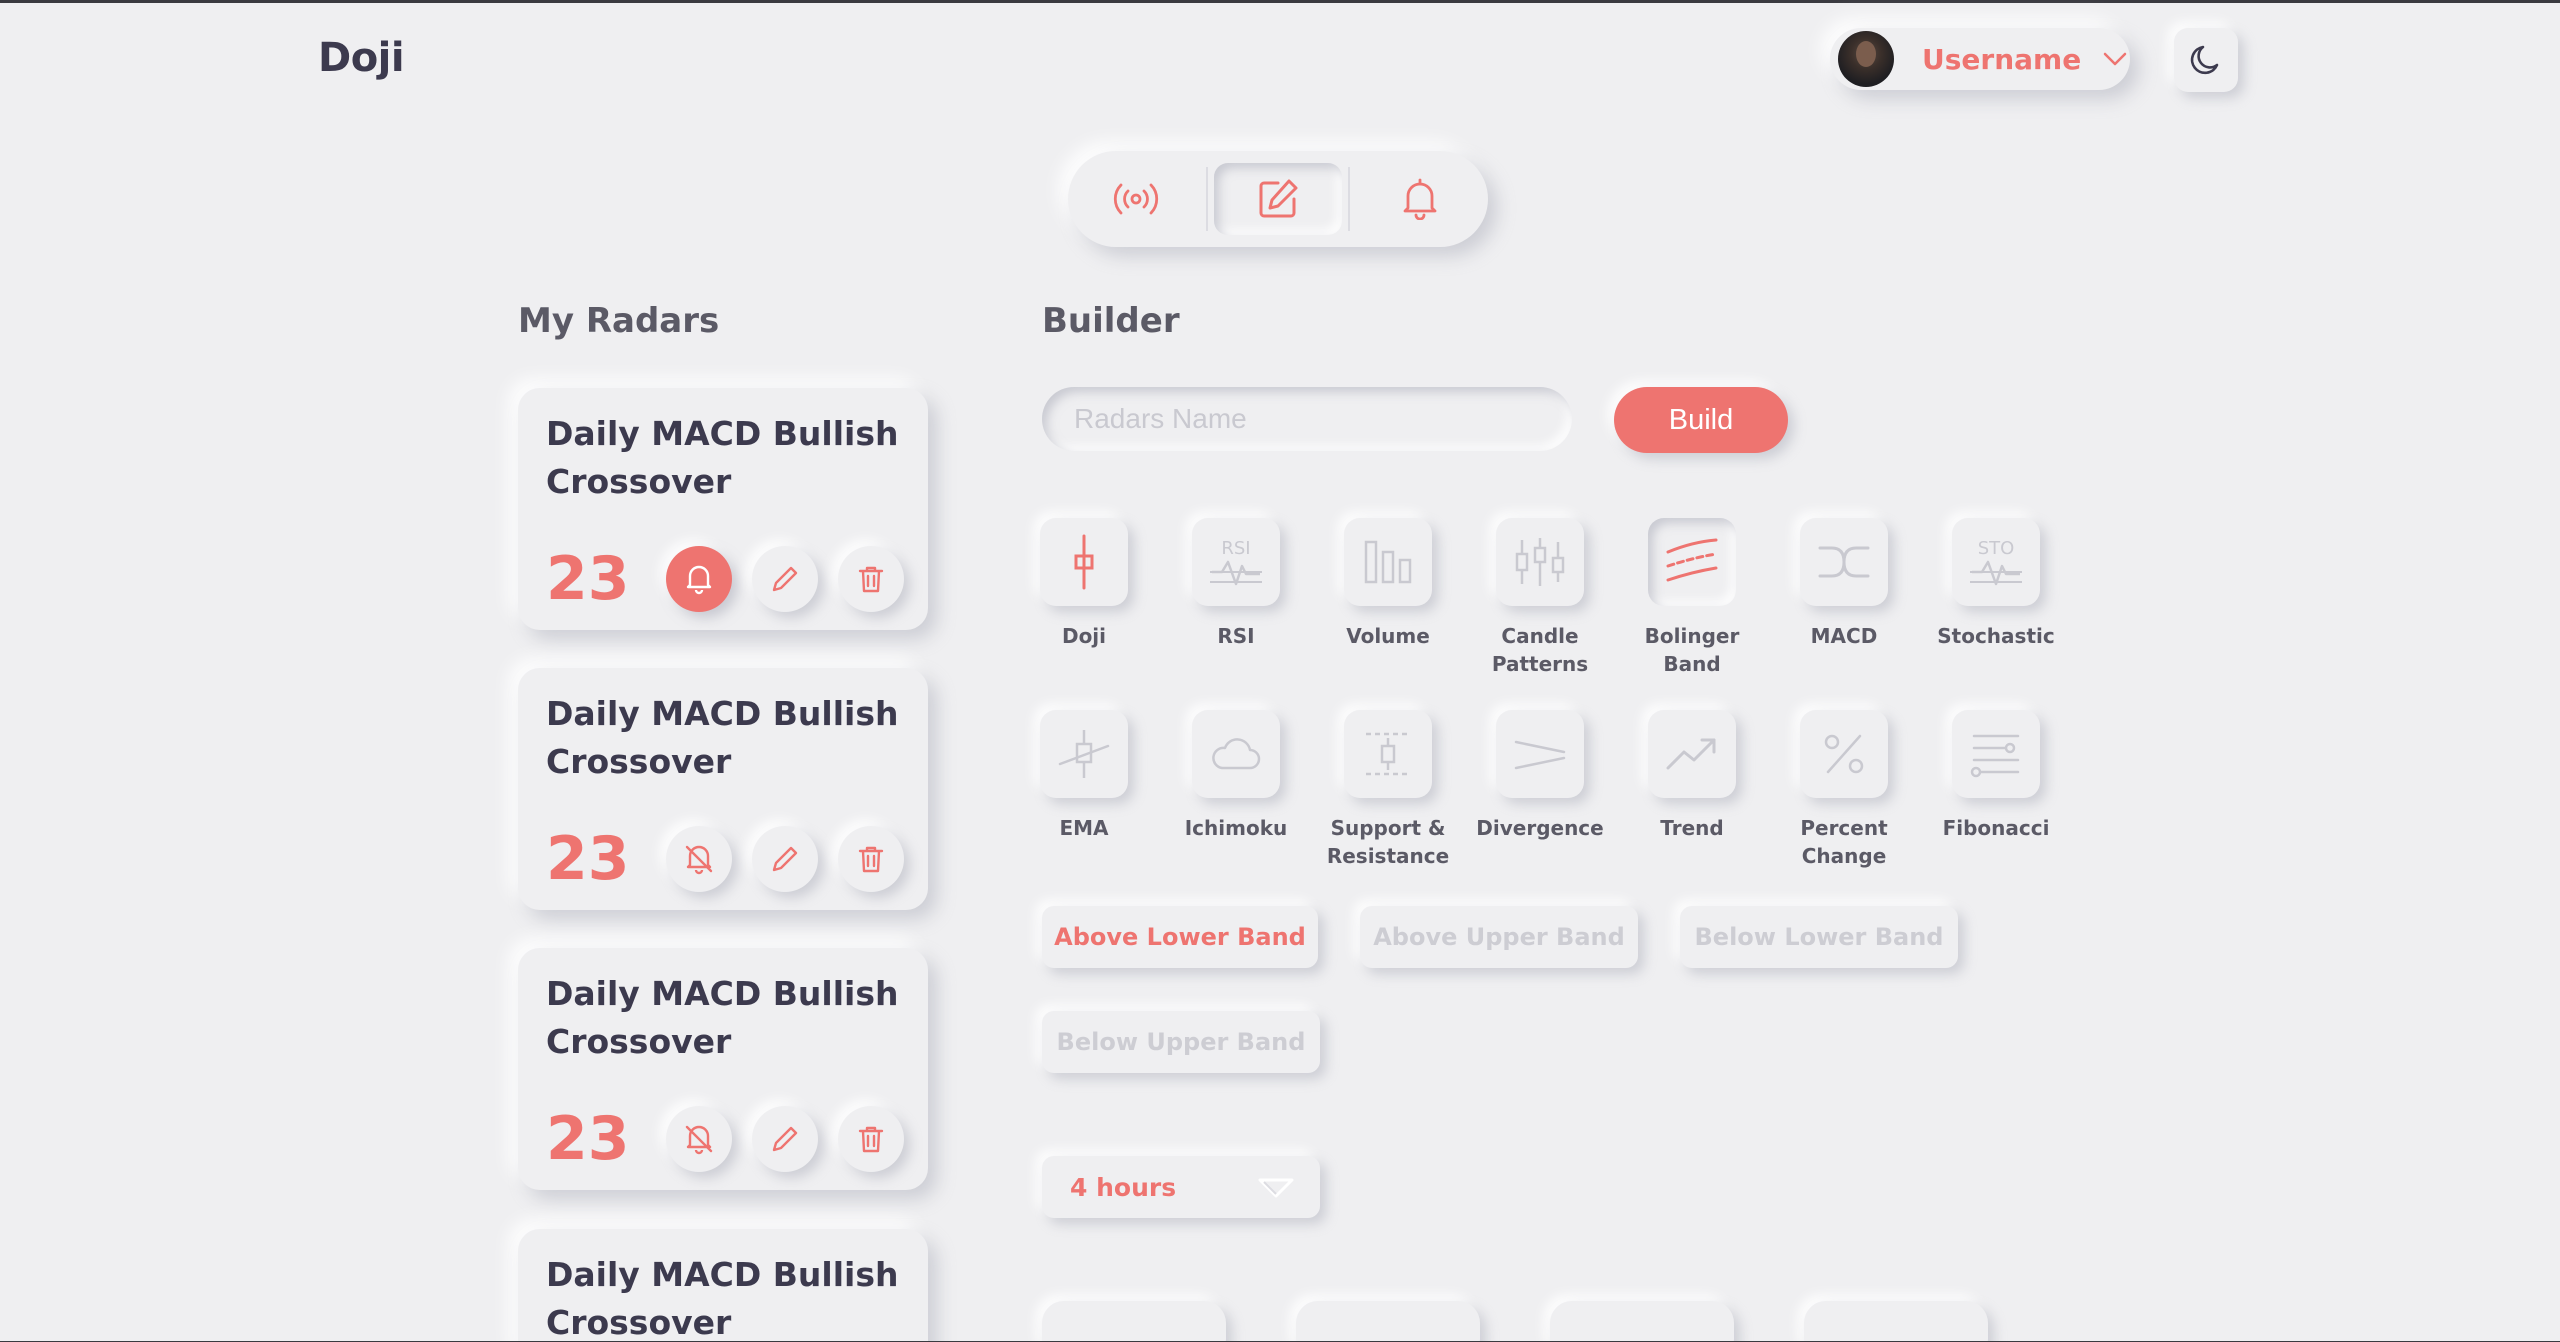 Image resolution: width=2560 pixels, height=1342 pixels. Describe the element at coordinates (1844, 842) in the screenshot. I see `indicator-label: Percent Change` at that location.